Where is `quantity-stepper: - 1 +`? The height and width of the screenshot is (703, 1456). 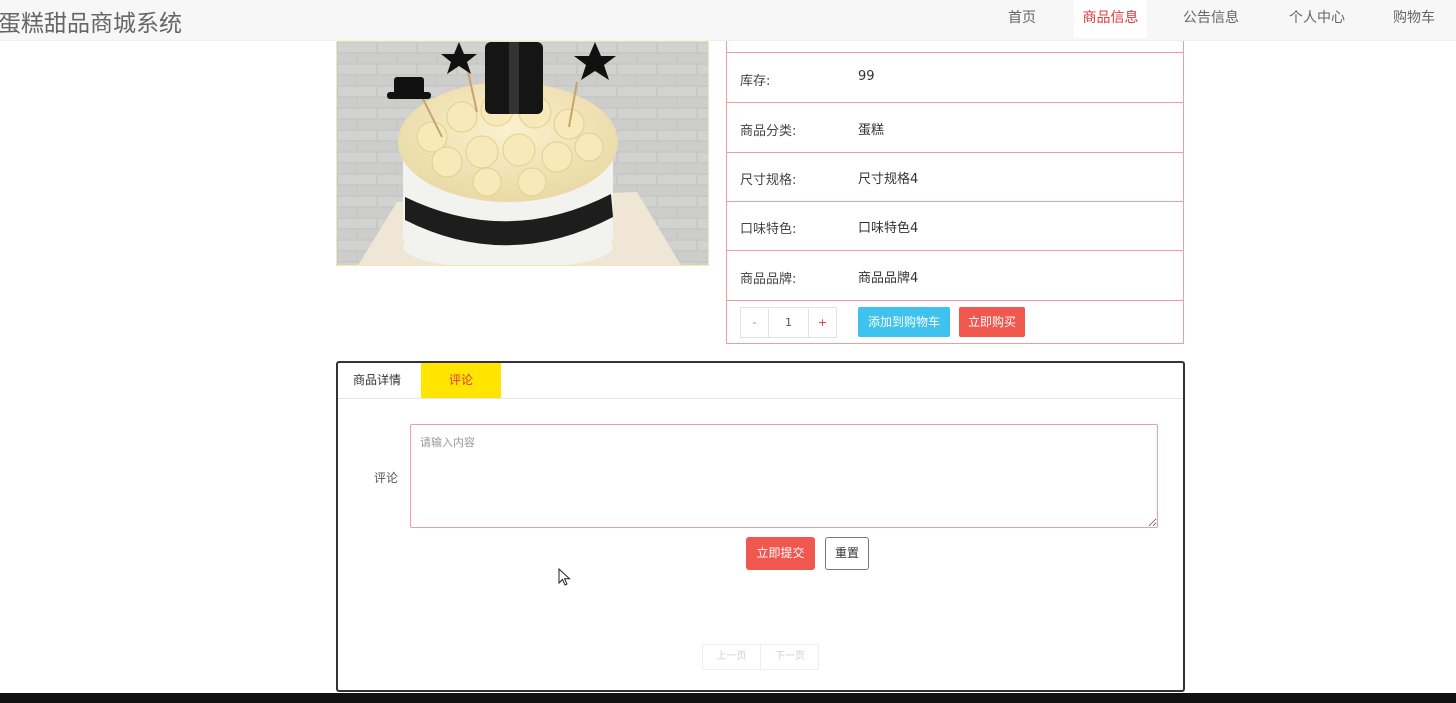
quantity-stepper: - 1 + is located at coordinates (788, 322).